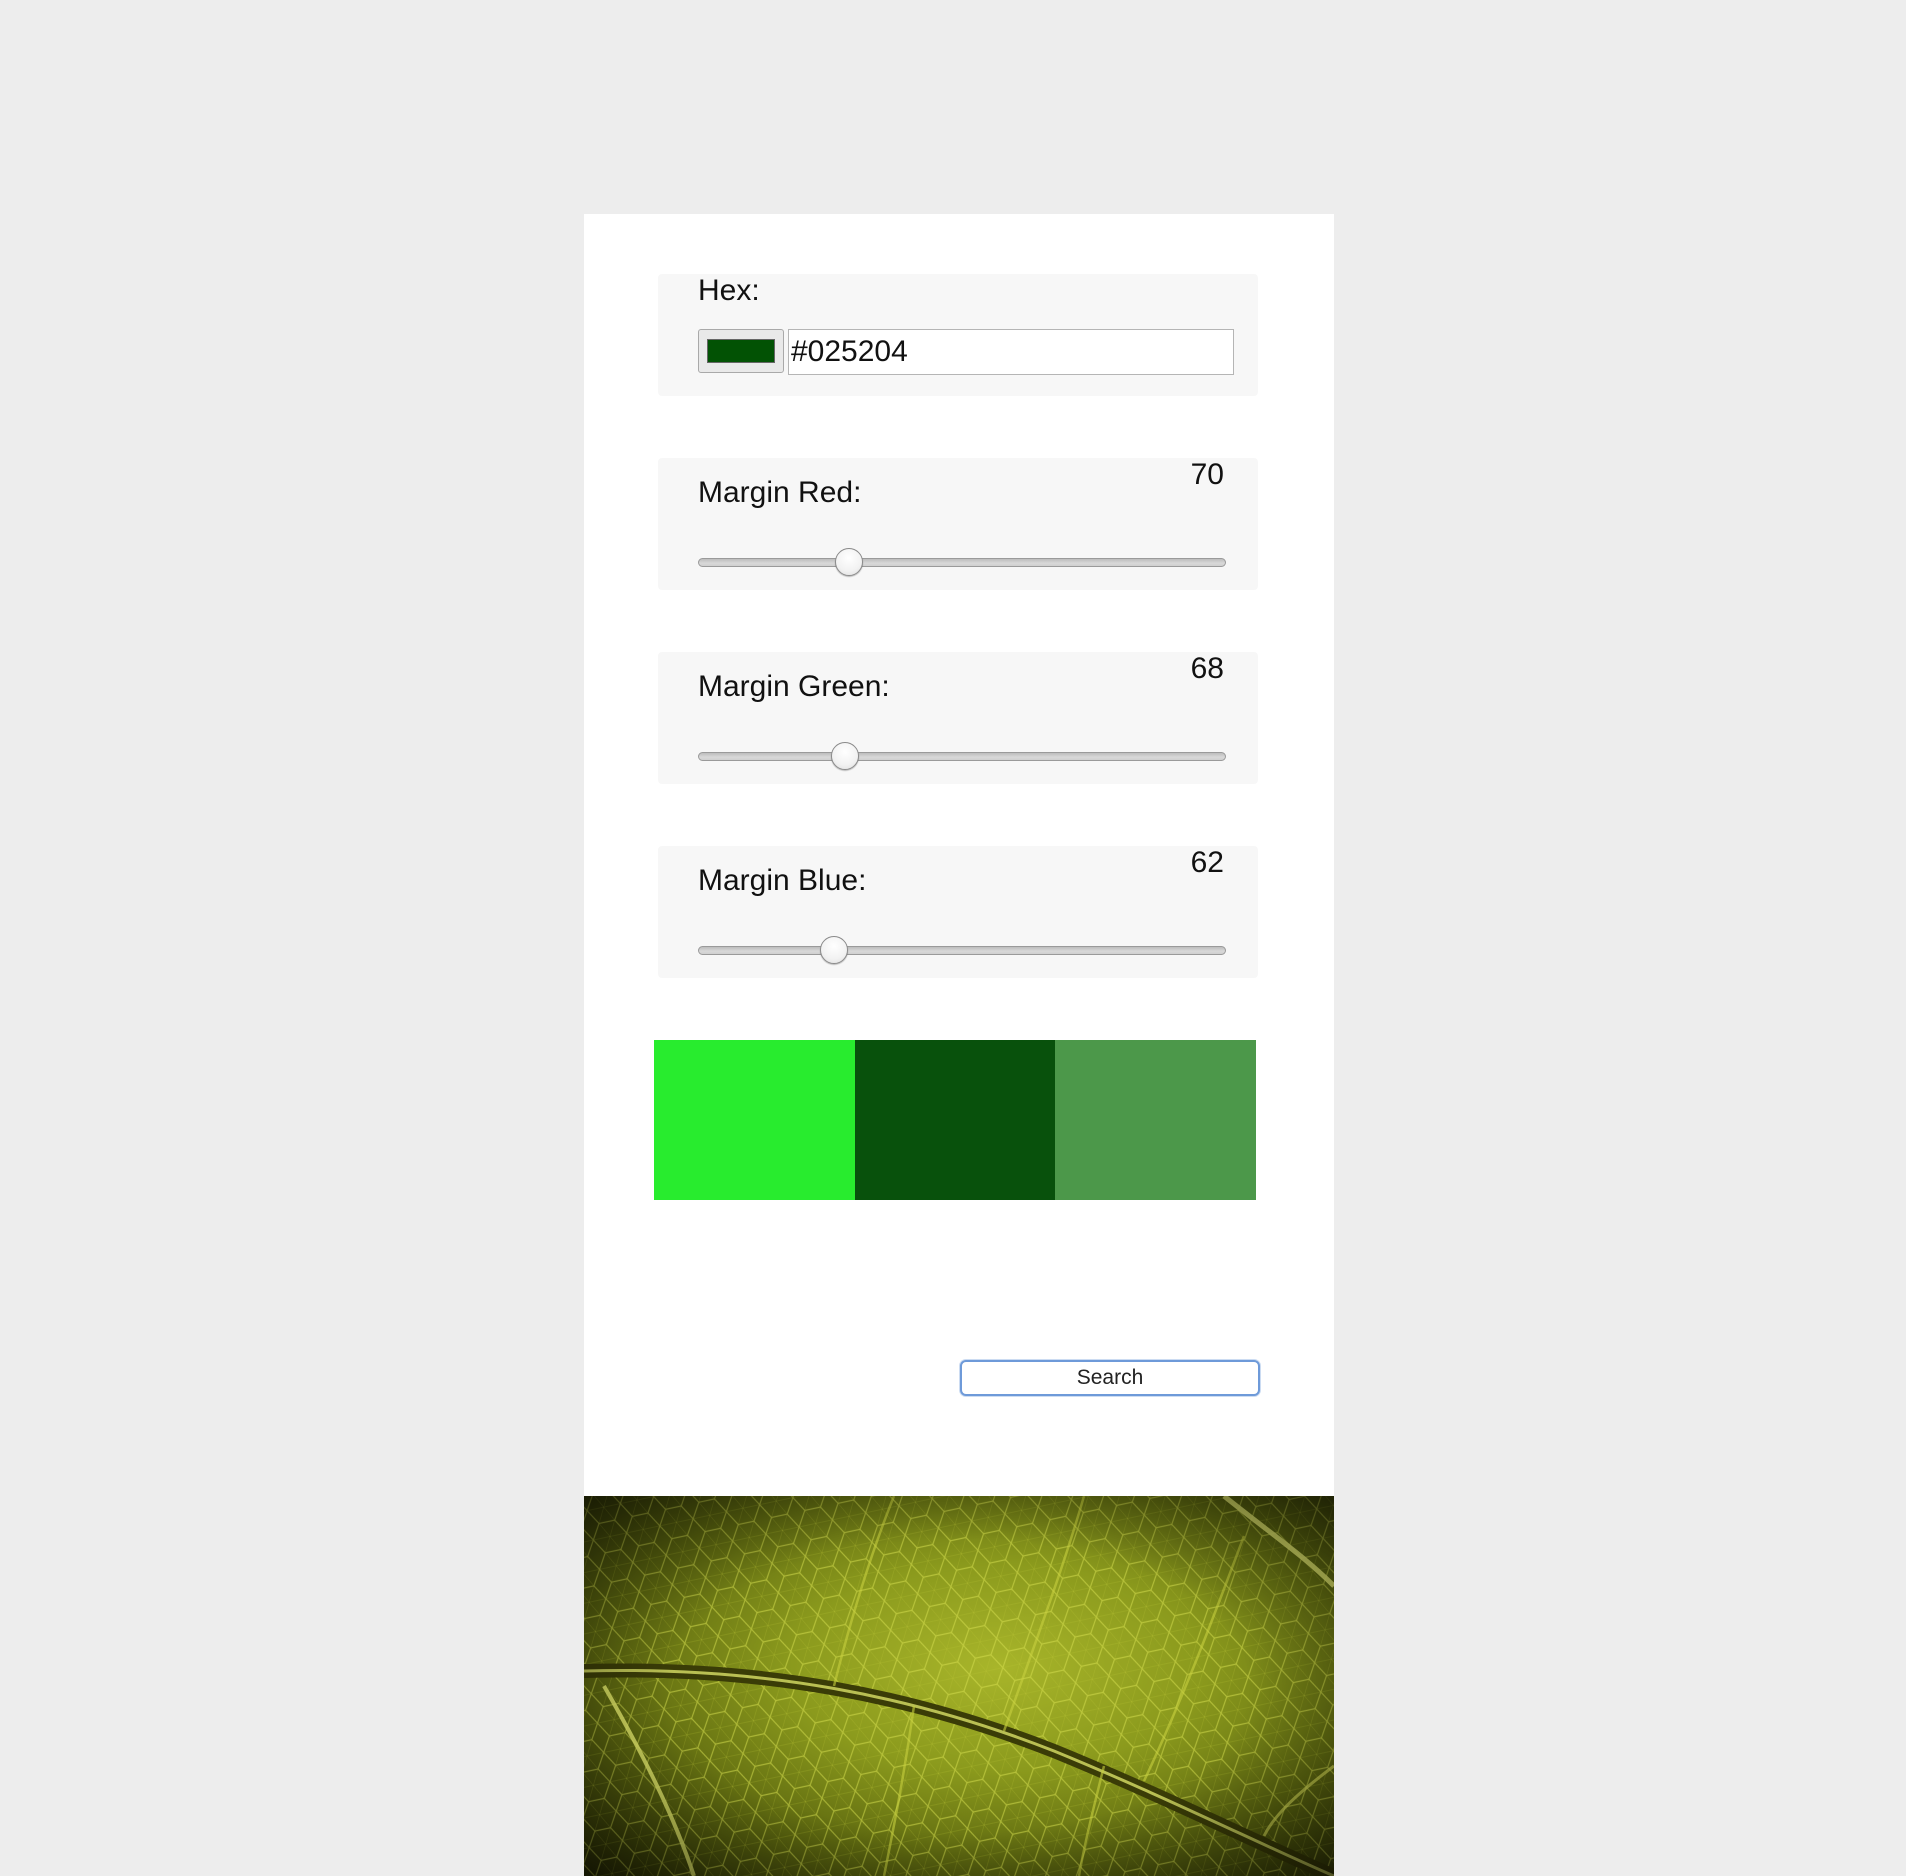 The height and width of the screenshot is (1876, 1906). I want to click on margin-green-slider, so click(962, 757).